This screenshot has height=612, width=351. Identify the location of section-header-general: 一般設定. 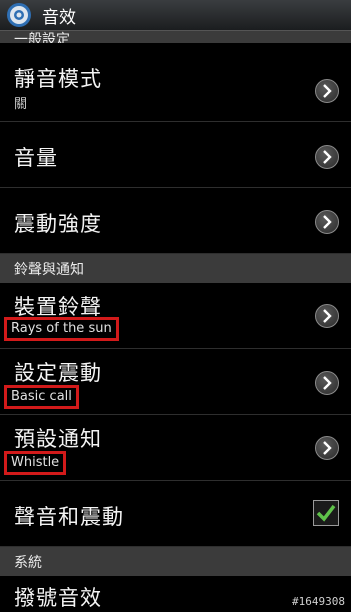
(175, 37).